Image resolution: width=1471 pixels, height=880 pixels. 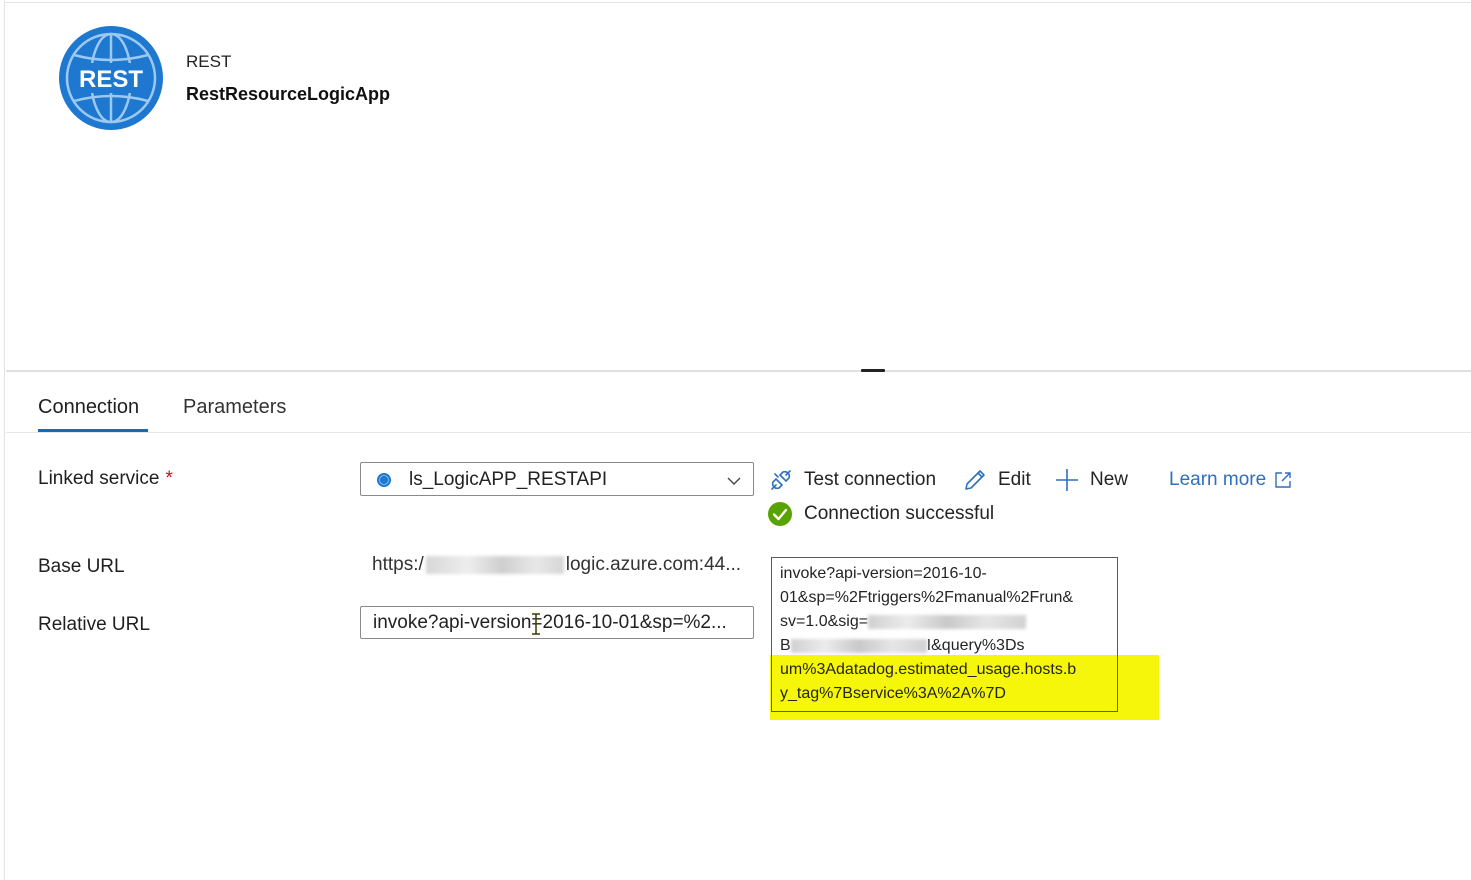 I want to click on dataset-type-label: REST, so click(x=209, y=61).